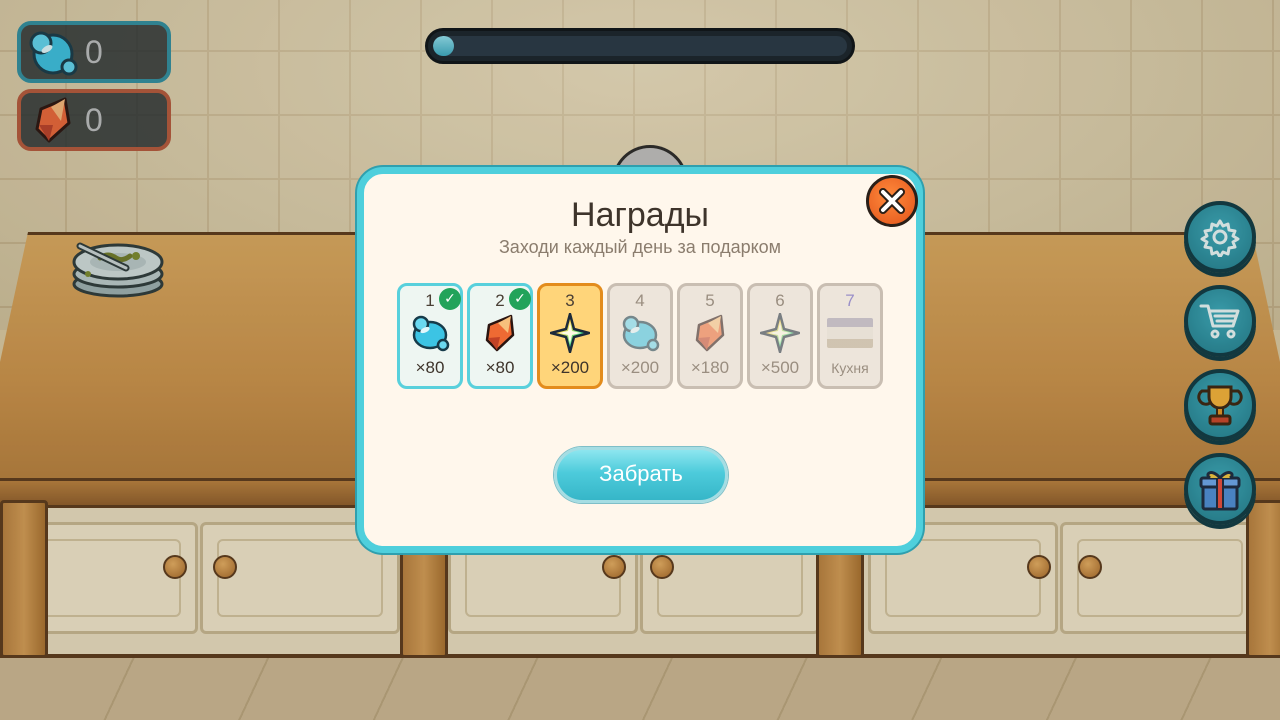  Describe the element at coordinates (780, 300) in the screenshot. I see `day-number: 6` at that location.